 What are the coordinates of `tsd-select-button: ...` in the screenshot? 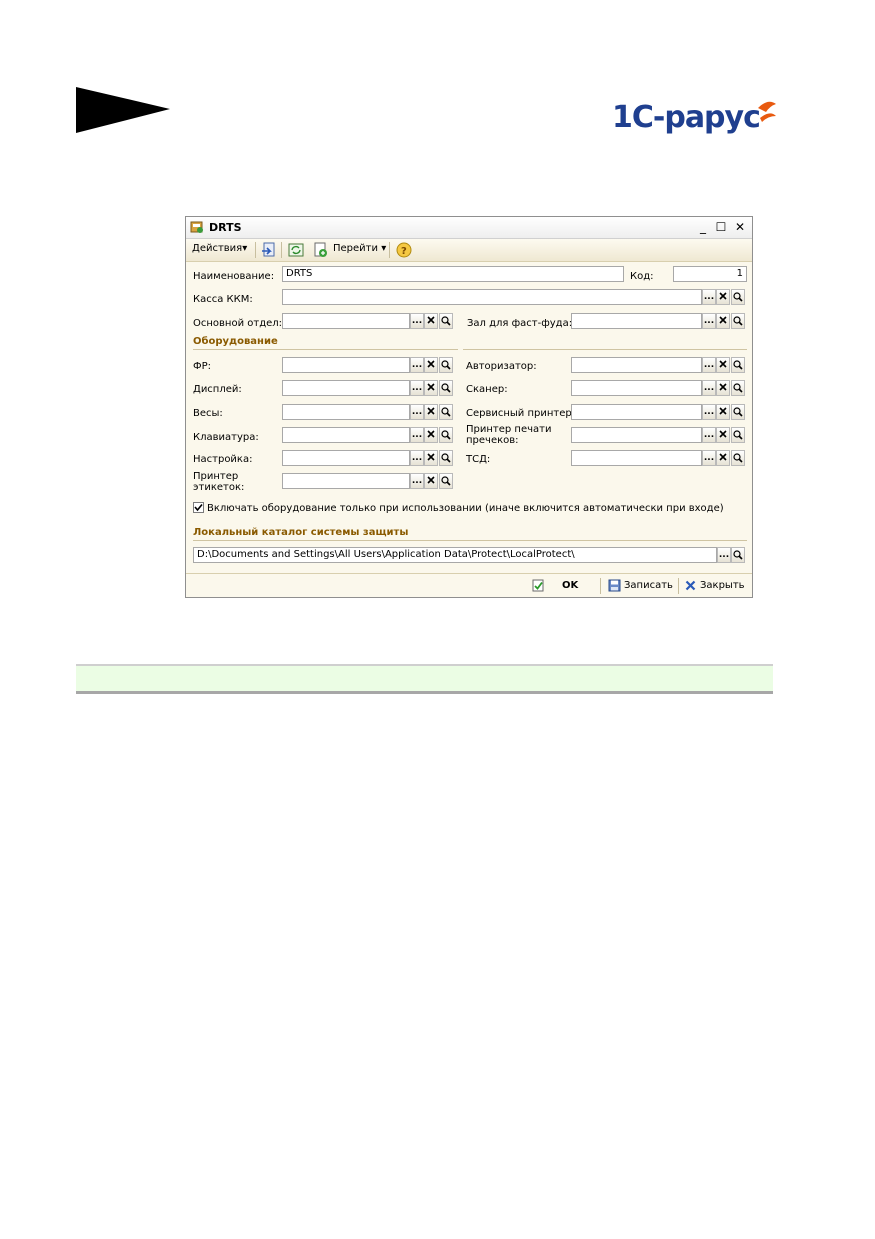 It's located at (709, 458).